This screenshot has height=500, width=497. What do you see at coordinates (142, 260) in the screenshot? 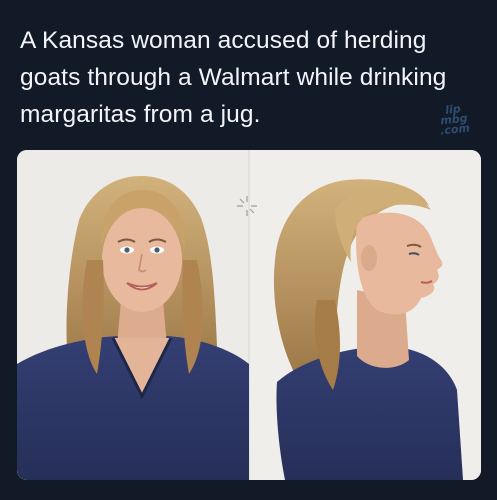
I see `front-face` at bounding box center [142, 260].